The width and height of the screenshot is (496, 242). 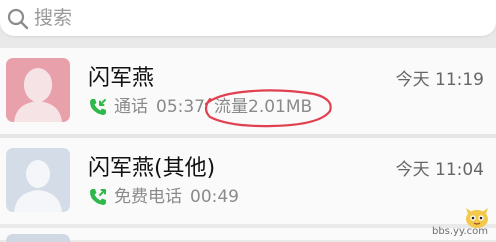 I want to click on call-time: 今天 11:19, so click(x=439, y=80).